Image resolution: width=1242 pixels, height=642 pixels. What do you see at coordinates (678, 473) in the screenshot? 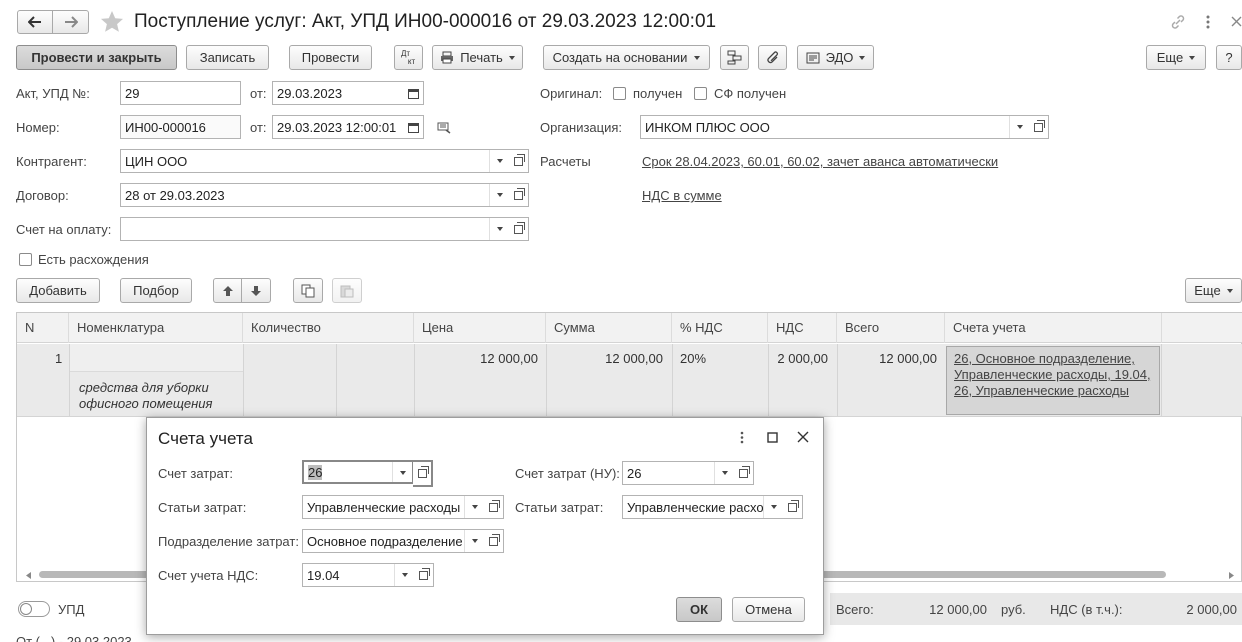
I see `cost-account-nu-field: 26` at bounding box center [678, 473].